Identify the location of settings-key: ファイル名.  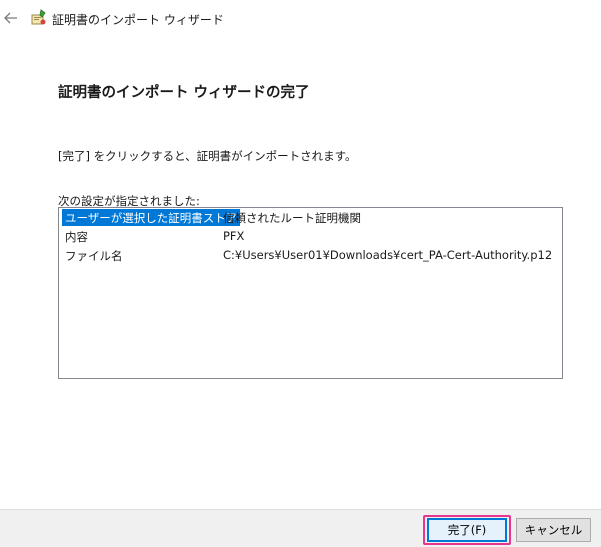
(94, 256).